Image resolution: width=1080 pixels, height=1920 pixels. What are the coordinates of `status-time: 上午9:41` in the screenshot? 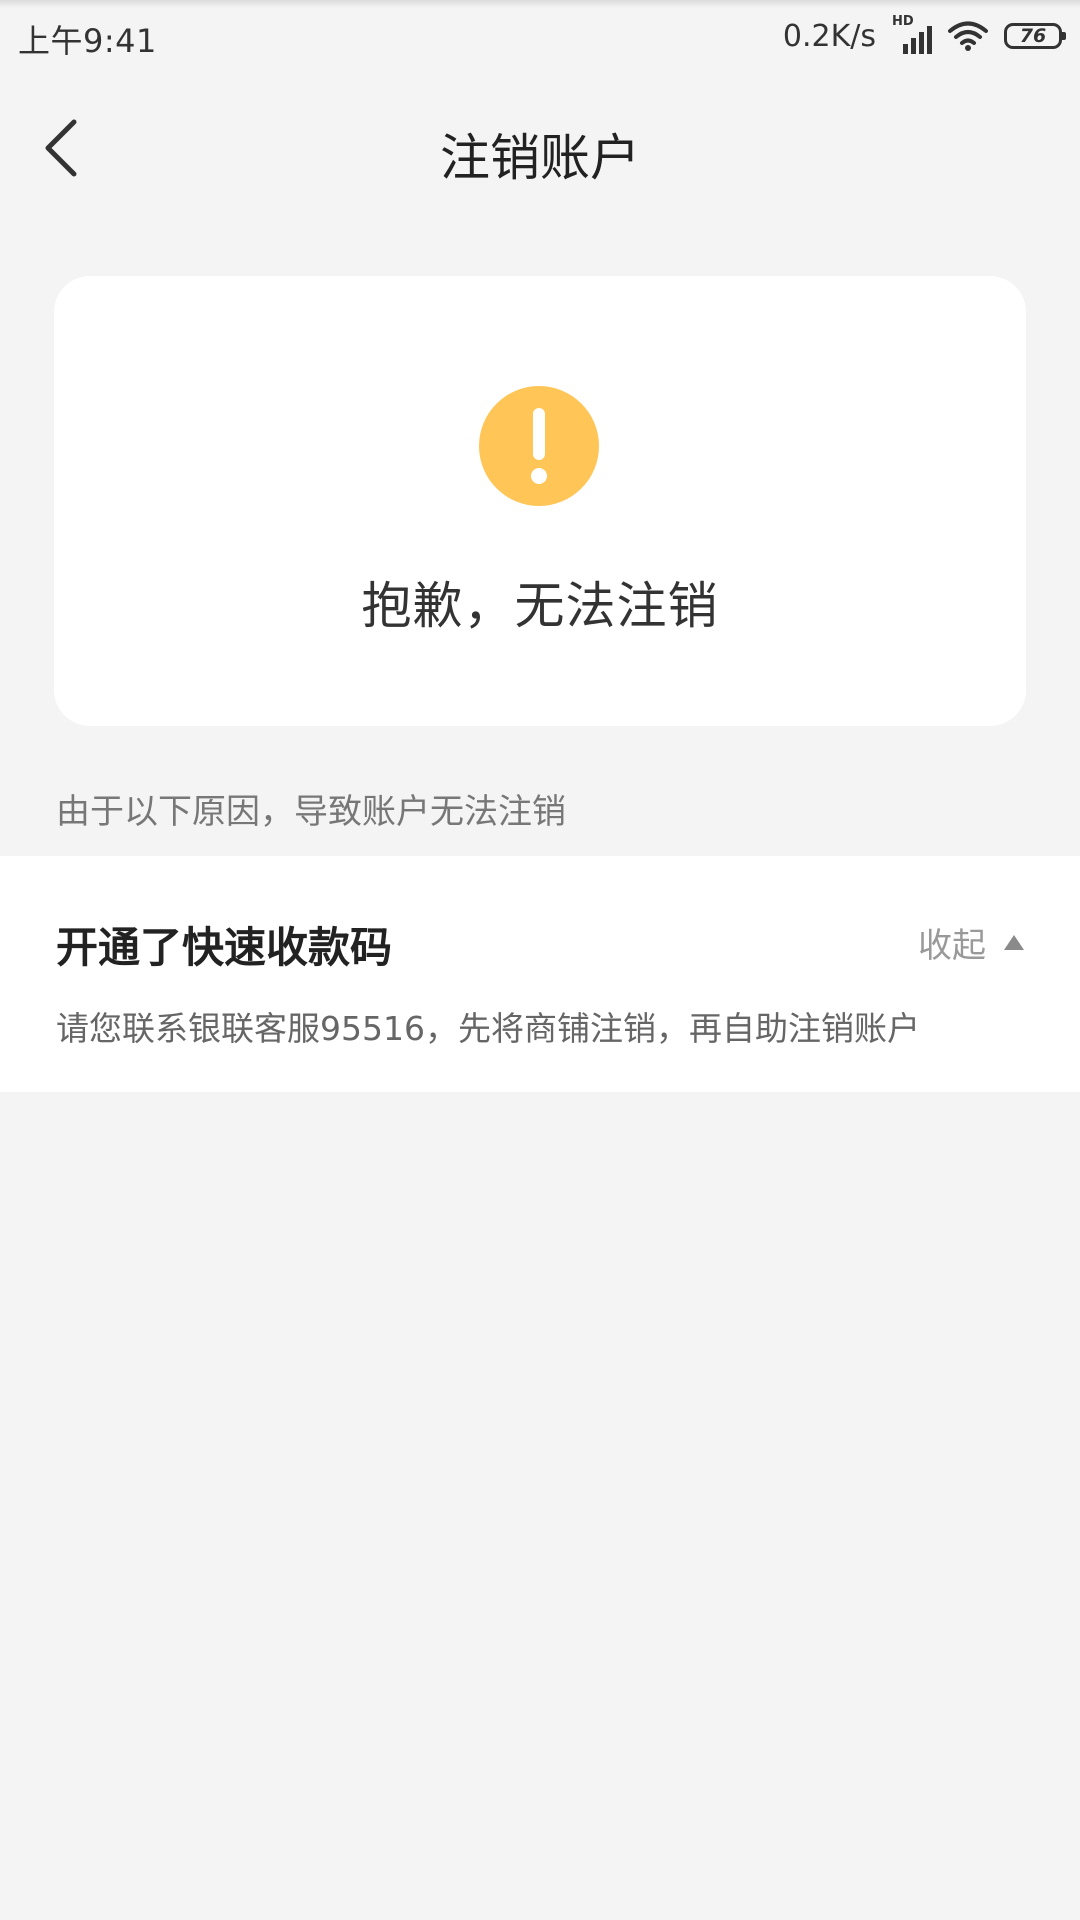 It's located at (87, 41).